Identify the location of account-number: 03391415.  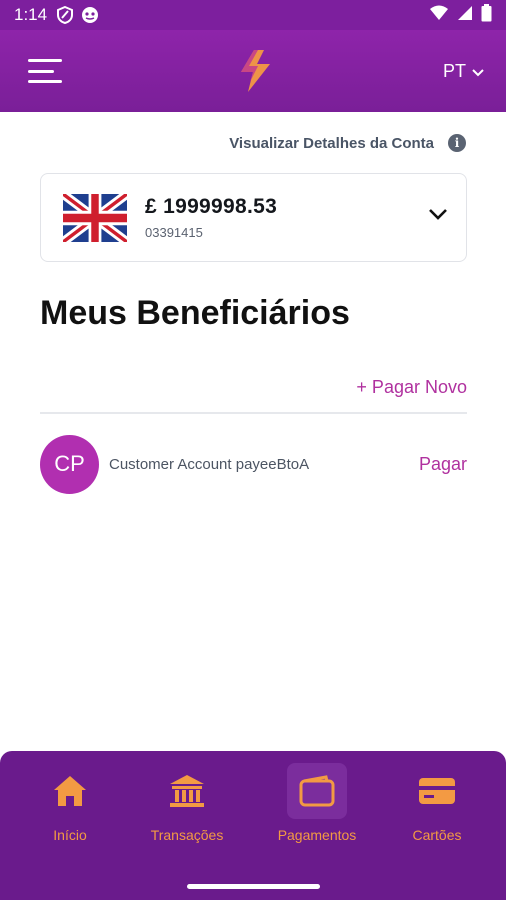
(174, 232).